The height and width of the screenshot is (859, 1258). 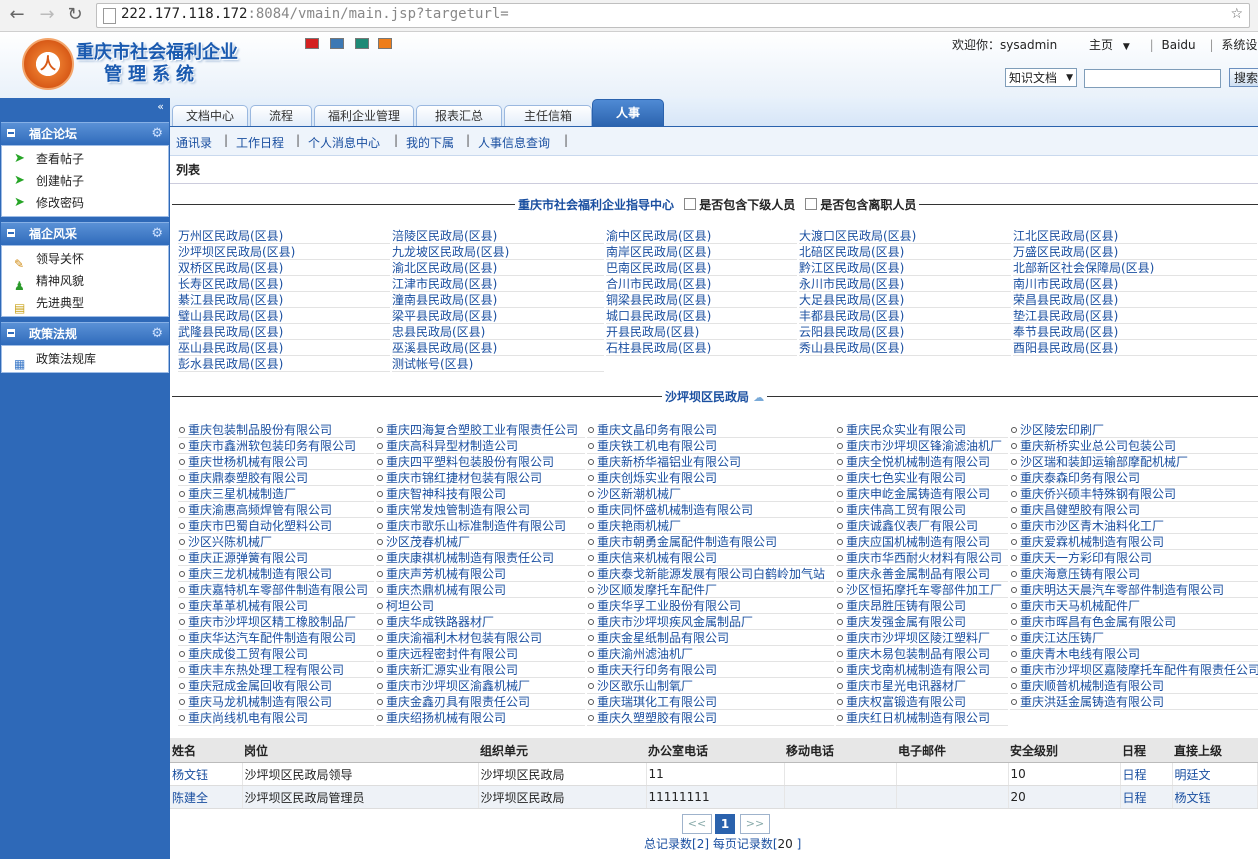 What do you see at coordinates (710, 590) in the screenshot?
I see `company-link: 沙区顺发摩托车配件厂` at bounding box center [710, 590].